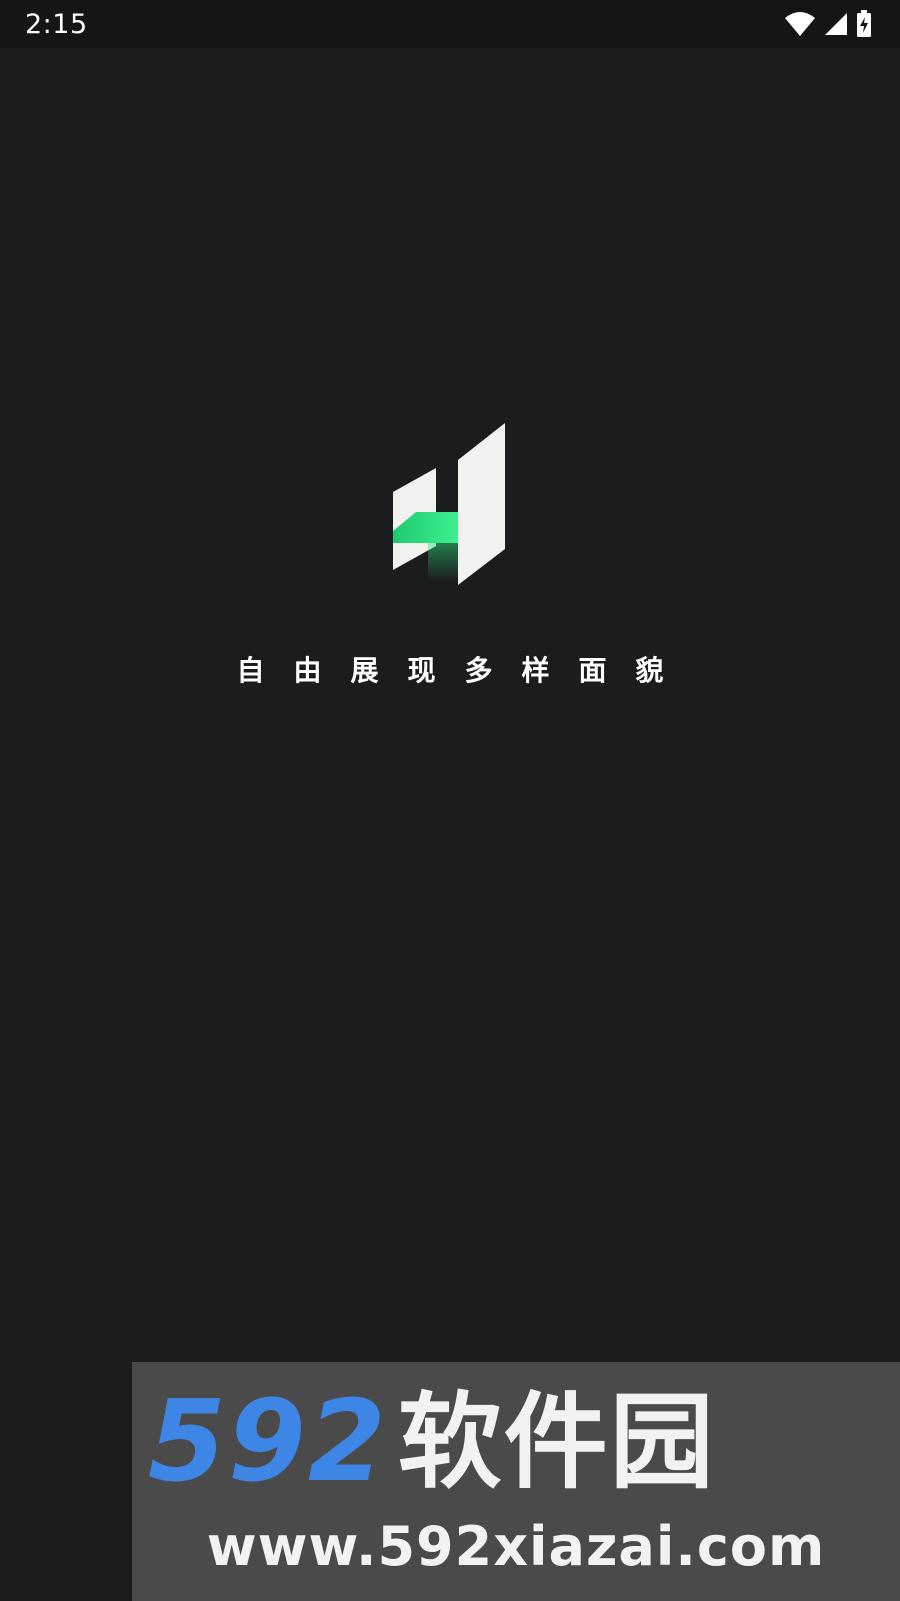  Describe the element at coordinates (836, 24) in the screenshot. I see `signal-icon` at that location.